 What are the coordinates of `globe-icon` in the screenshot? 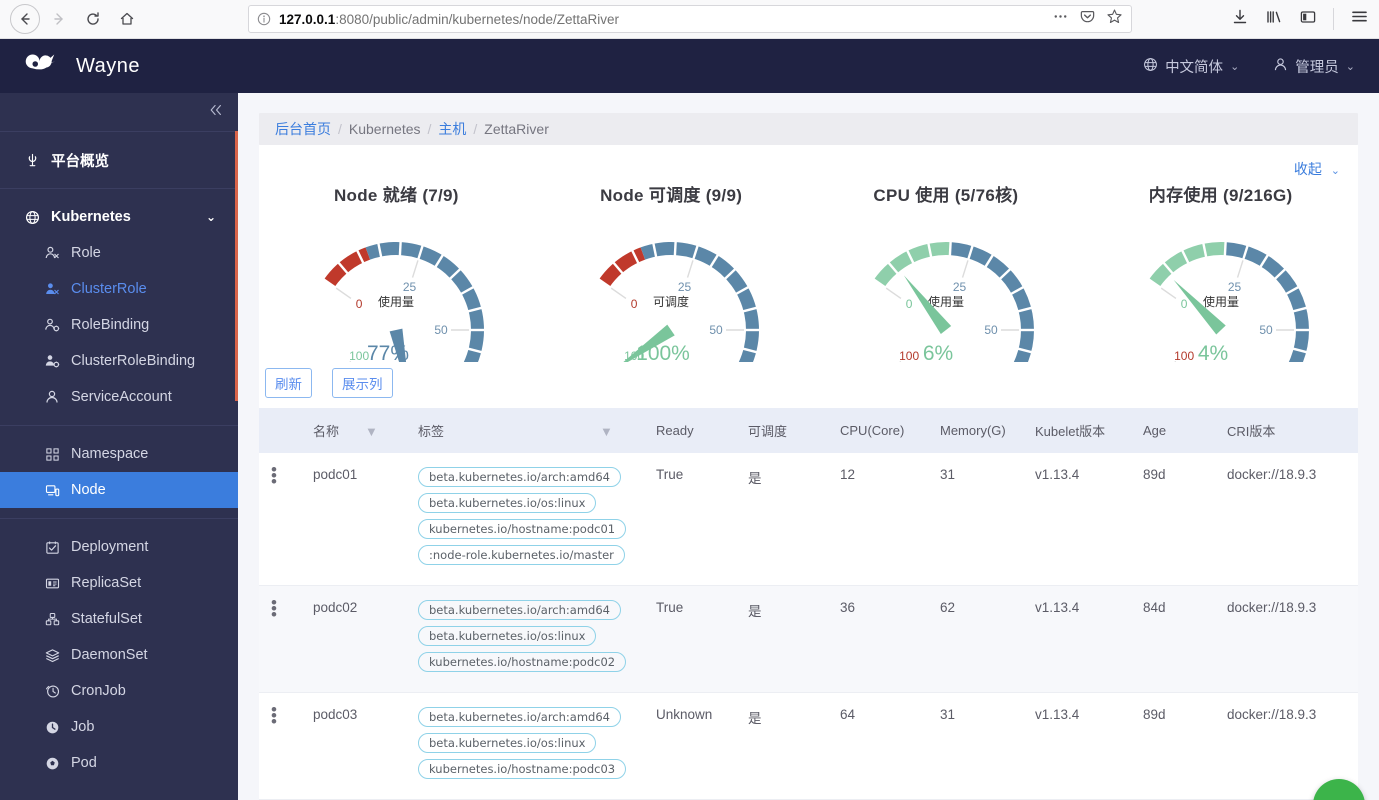 It's located at (1150, 66).